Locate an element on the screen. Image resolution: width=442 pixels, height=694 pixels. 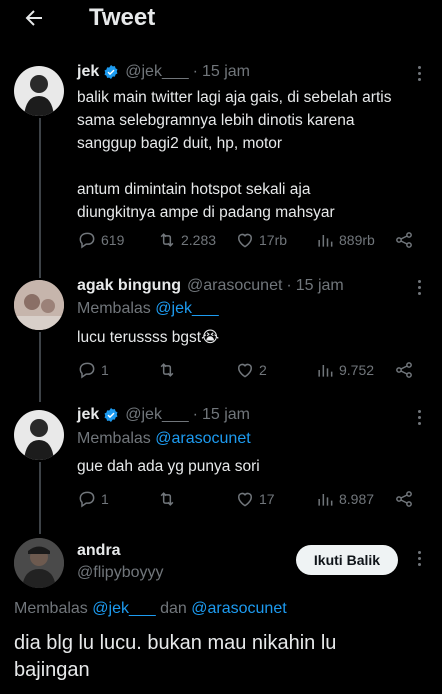
views-count: 9.752 is located at coordinates (357, 370).